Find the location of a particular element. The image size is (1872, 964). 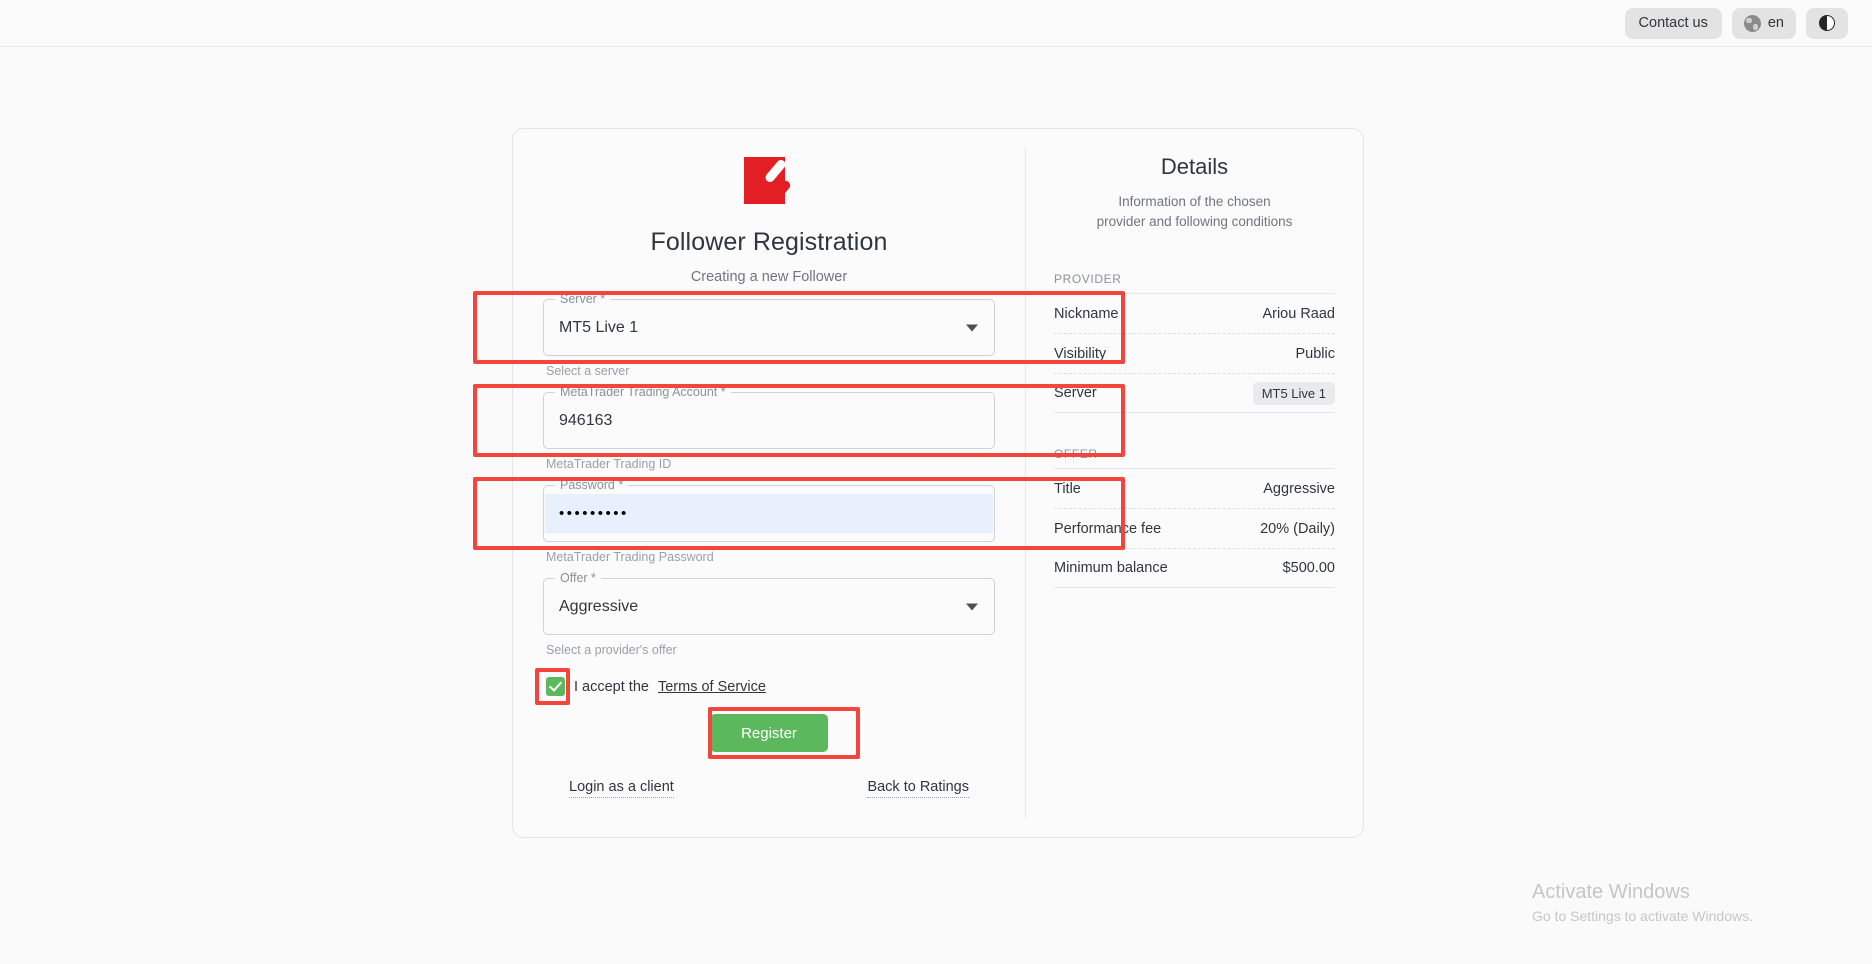

theme-toggle-button is located at coordinates (1827, 23).